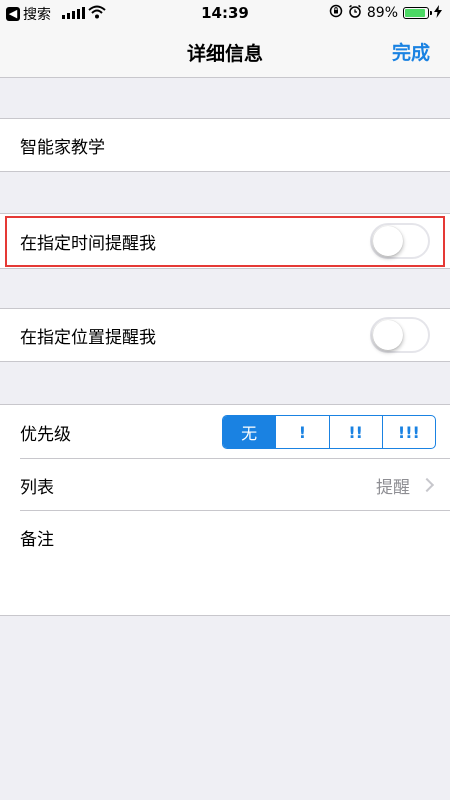 The image size is (450, 800). Describe the element at coordinates (37, 487) in the screenshot. I see `list-label: 列表` at that location.